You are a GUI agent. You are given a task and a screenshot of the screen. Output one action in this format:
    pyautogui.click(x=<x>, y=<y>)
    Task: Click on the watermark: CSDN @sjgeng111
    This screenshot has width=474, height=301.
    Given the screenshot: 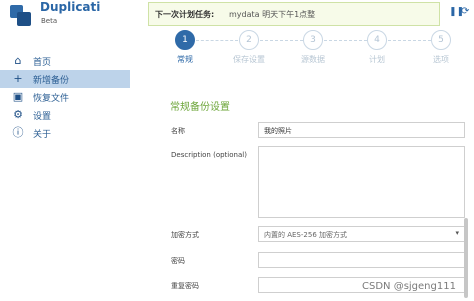 What is the action you would take?
    pyautogui.click(x=409, y=286)
    